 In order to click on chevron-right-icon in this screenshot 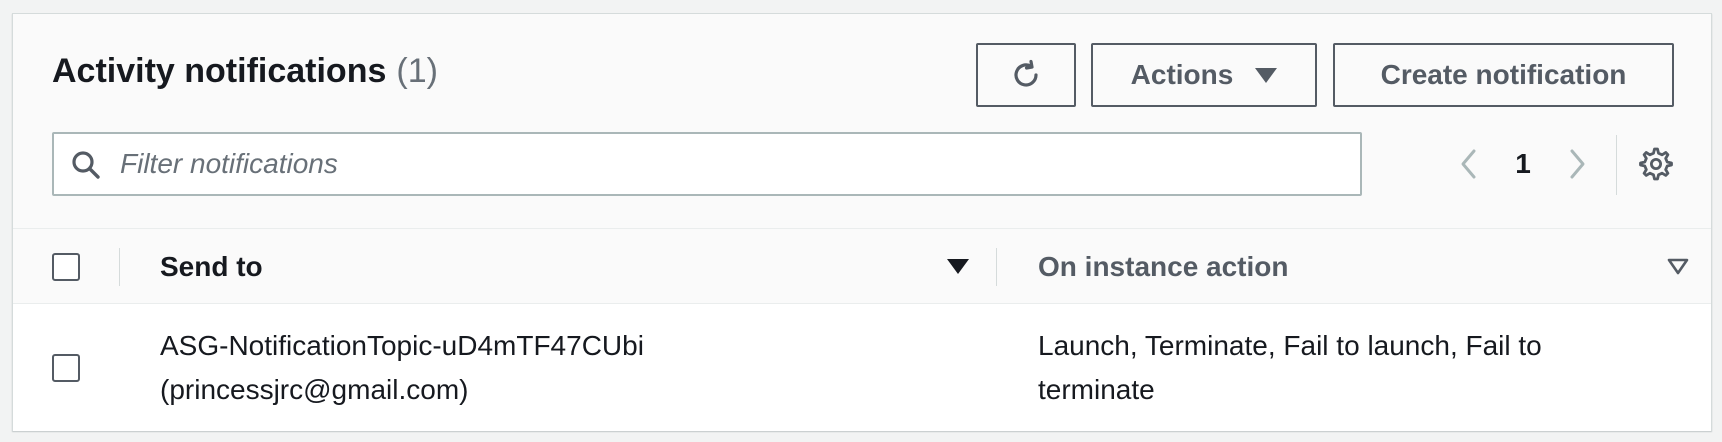, I will do `click(1577, 164)`.